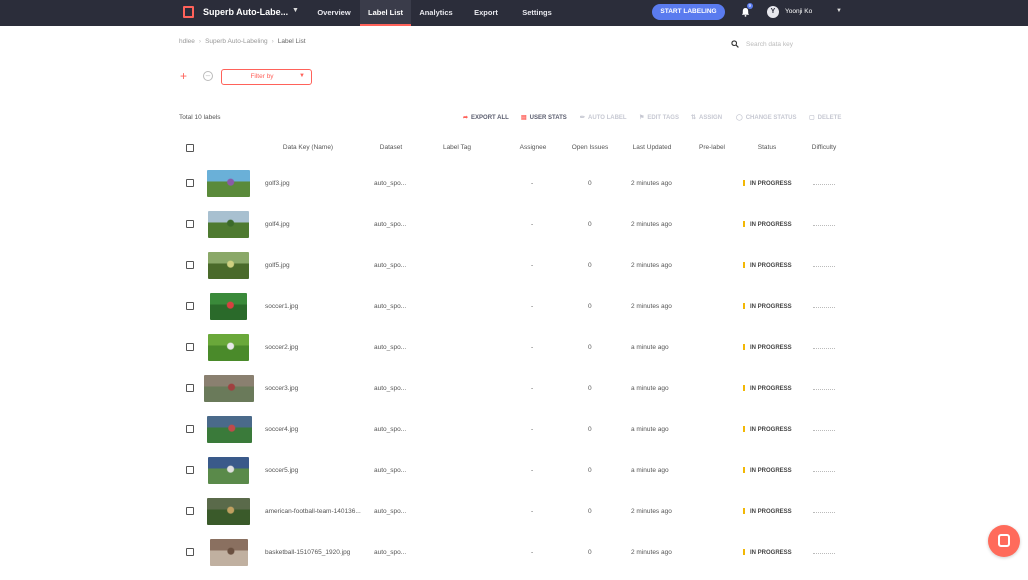 The height and width of the screenshot is (580, 1028). Describe the element at coordinates (277, 224) in the screenshot. I see `data-key-cell: golf4.jpg` at that location.